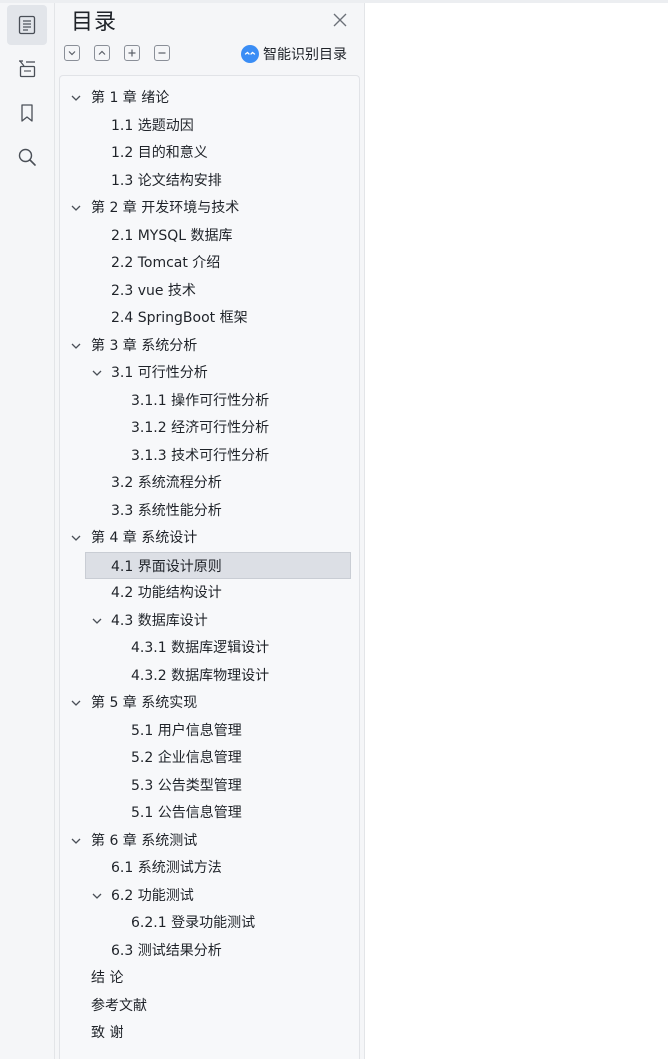 The height and width of the screenshot is (1059, 668). I want to click on toc-item: 第 6 章 系统测试, so click(209, 841).